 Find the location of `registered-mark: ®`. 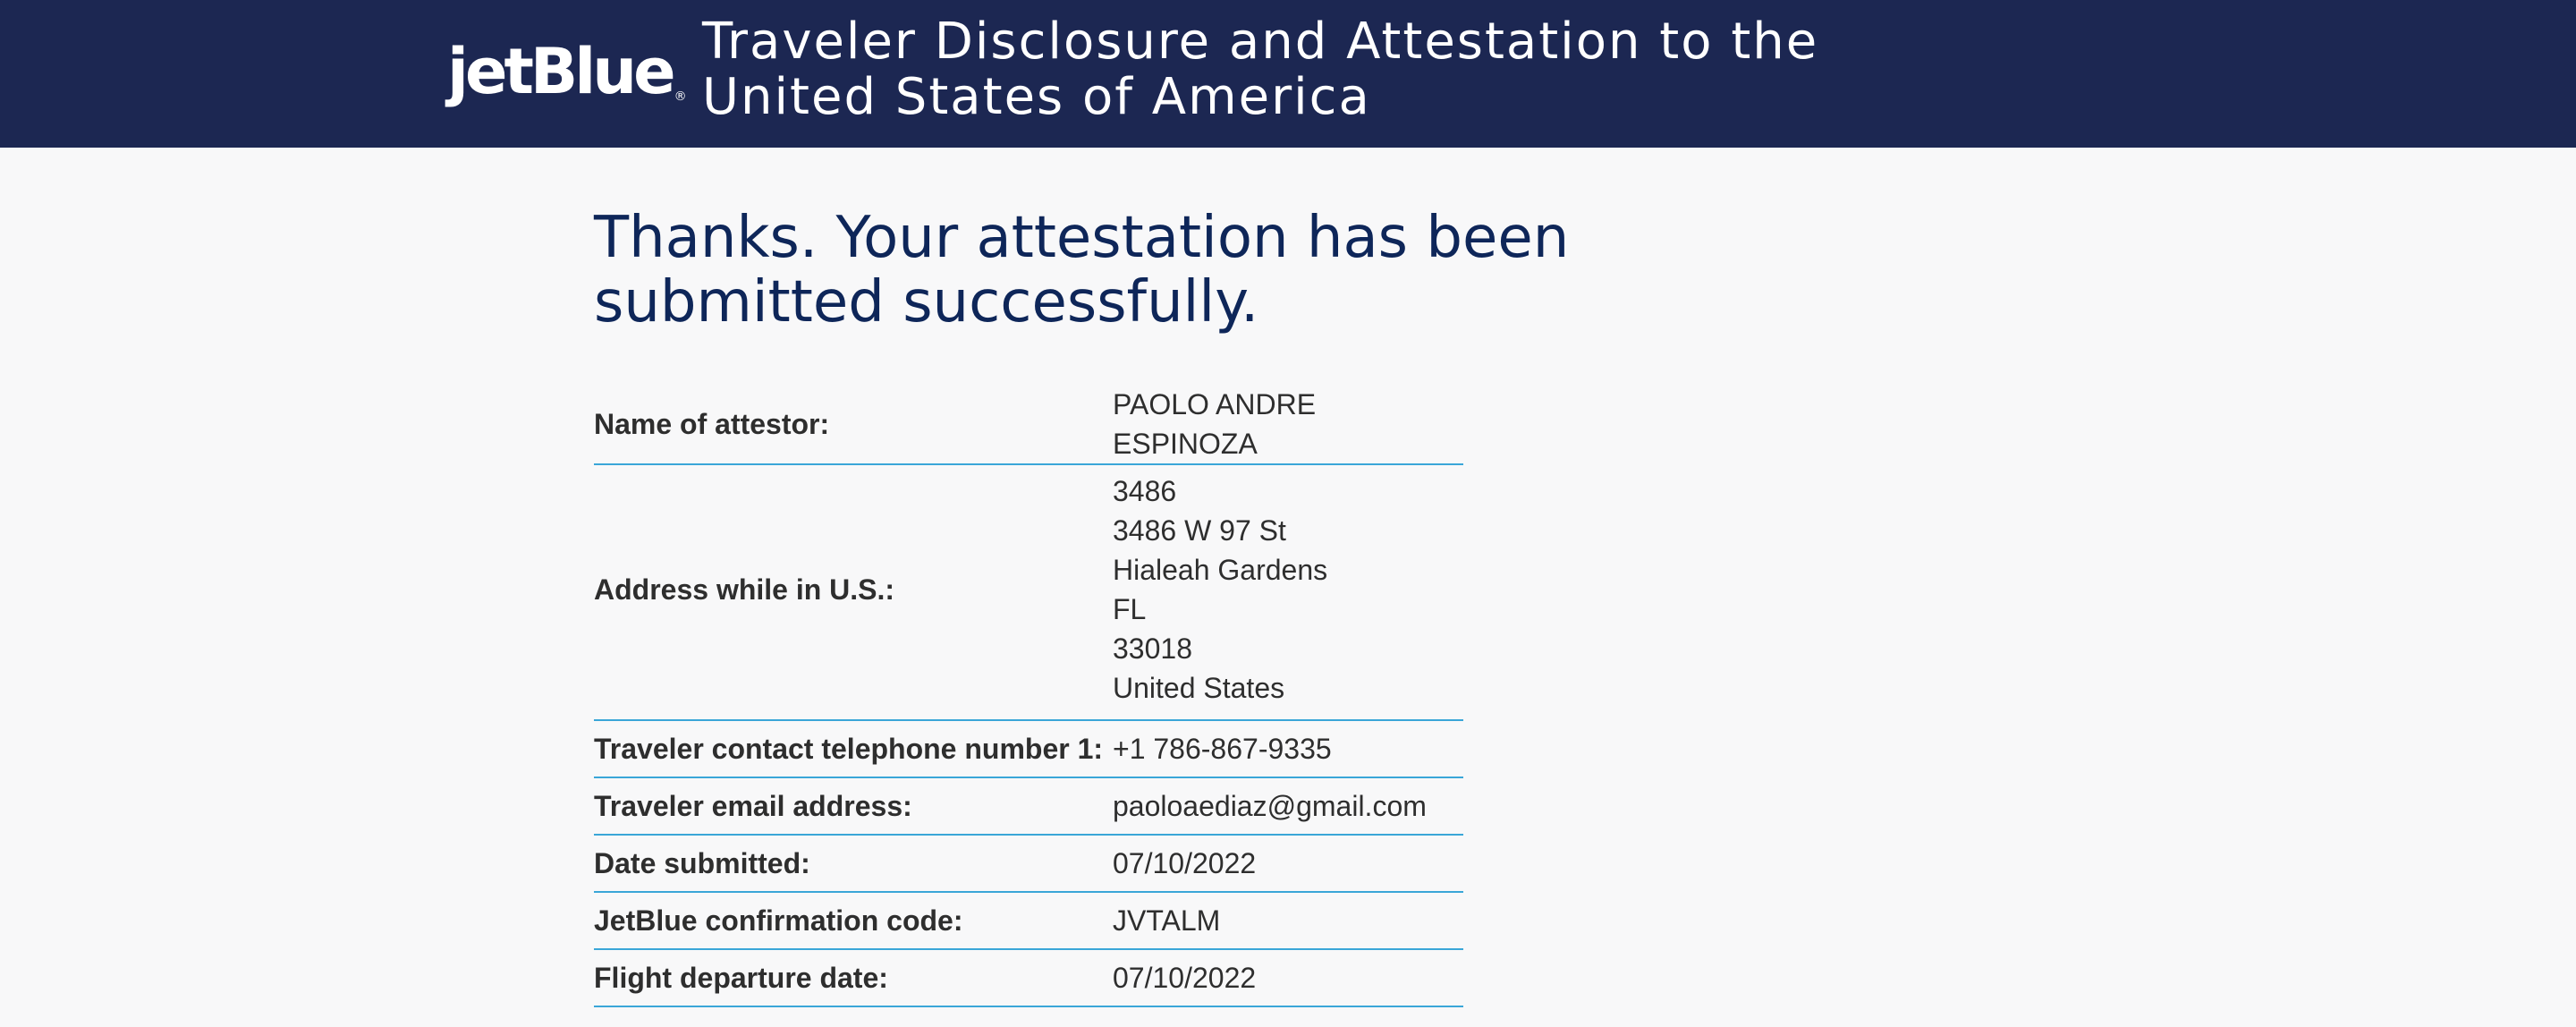

registered-mark: ® is located at coordinates (680, 96).